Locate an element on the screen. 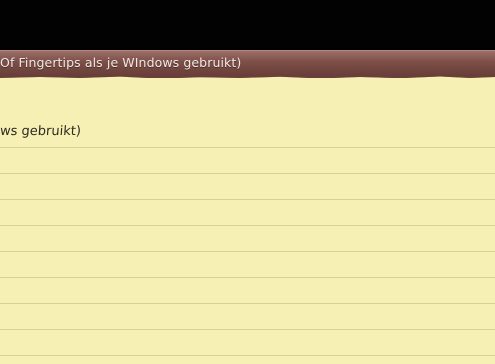 The height and width of the screenshot is (364, 495). window-title: Of Fingertips als je WIndows gebruikt) is located at coordinates (121, 62).